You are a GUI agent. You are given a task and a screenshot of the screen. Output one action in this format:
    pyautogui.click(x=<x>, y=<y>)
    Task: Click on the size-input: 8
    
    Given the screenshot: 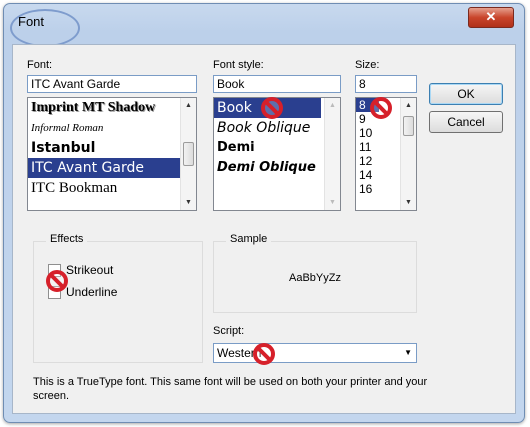 What is the action you would take?
    pyautogui.click(x=386, y=84)
    